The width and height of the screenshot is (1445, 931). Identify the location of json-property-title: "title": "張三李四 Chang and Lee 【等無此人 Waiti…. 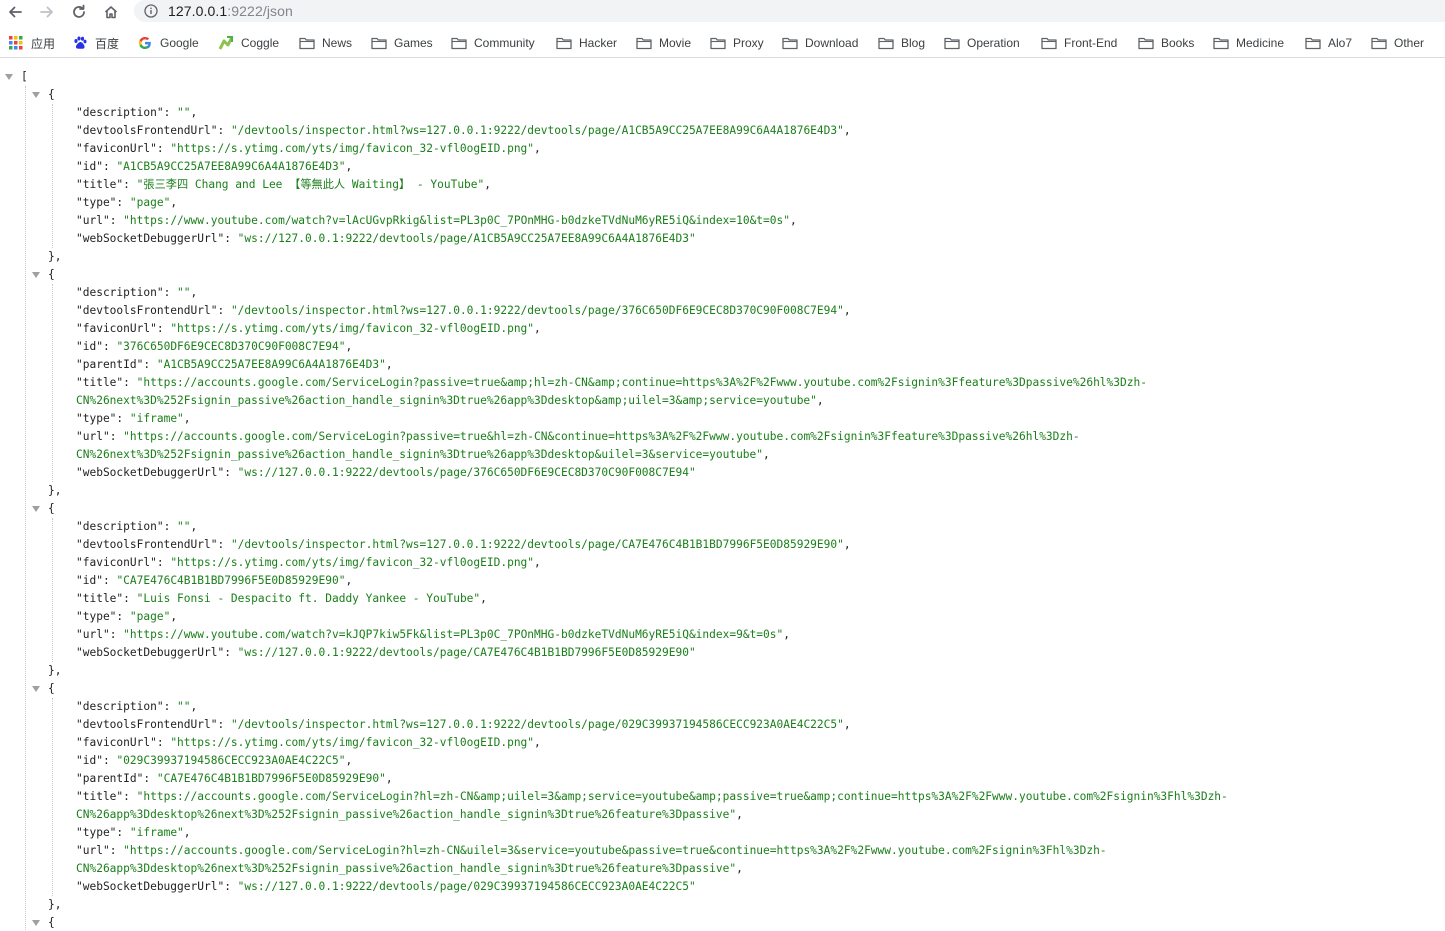
(283, 185).